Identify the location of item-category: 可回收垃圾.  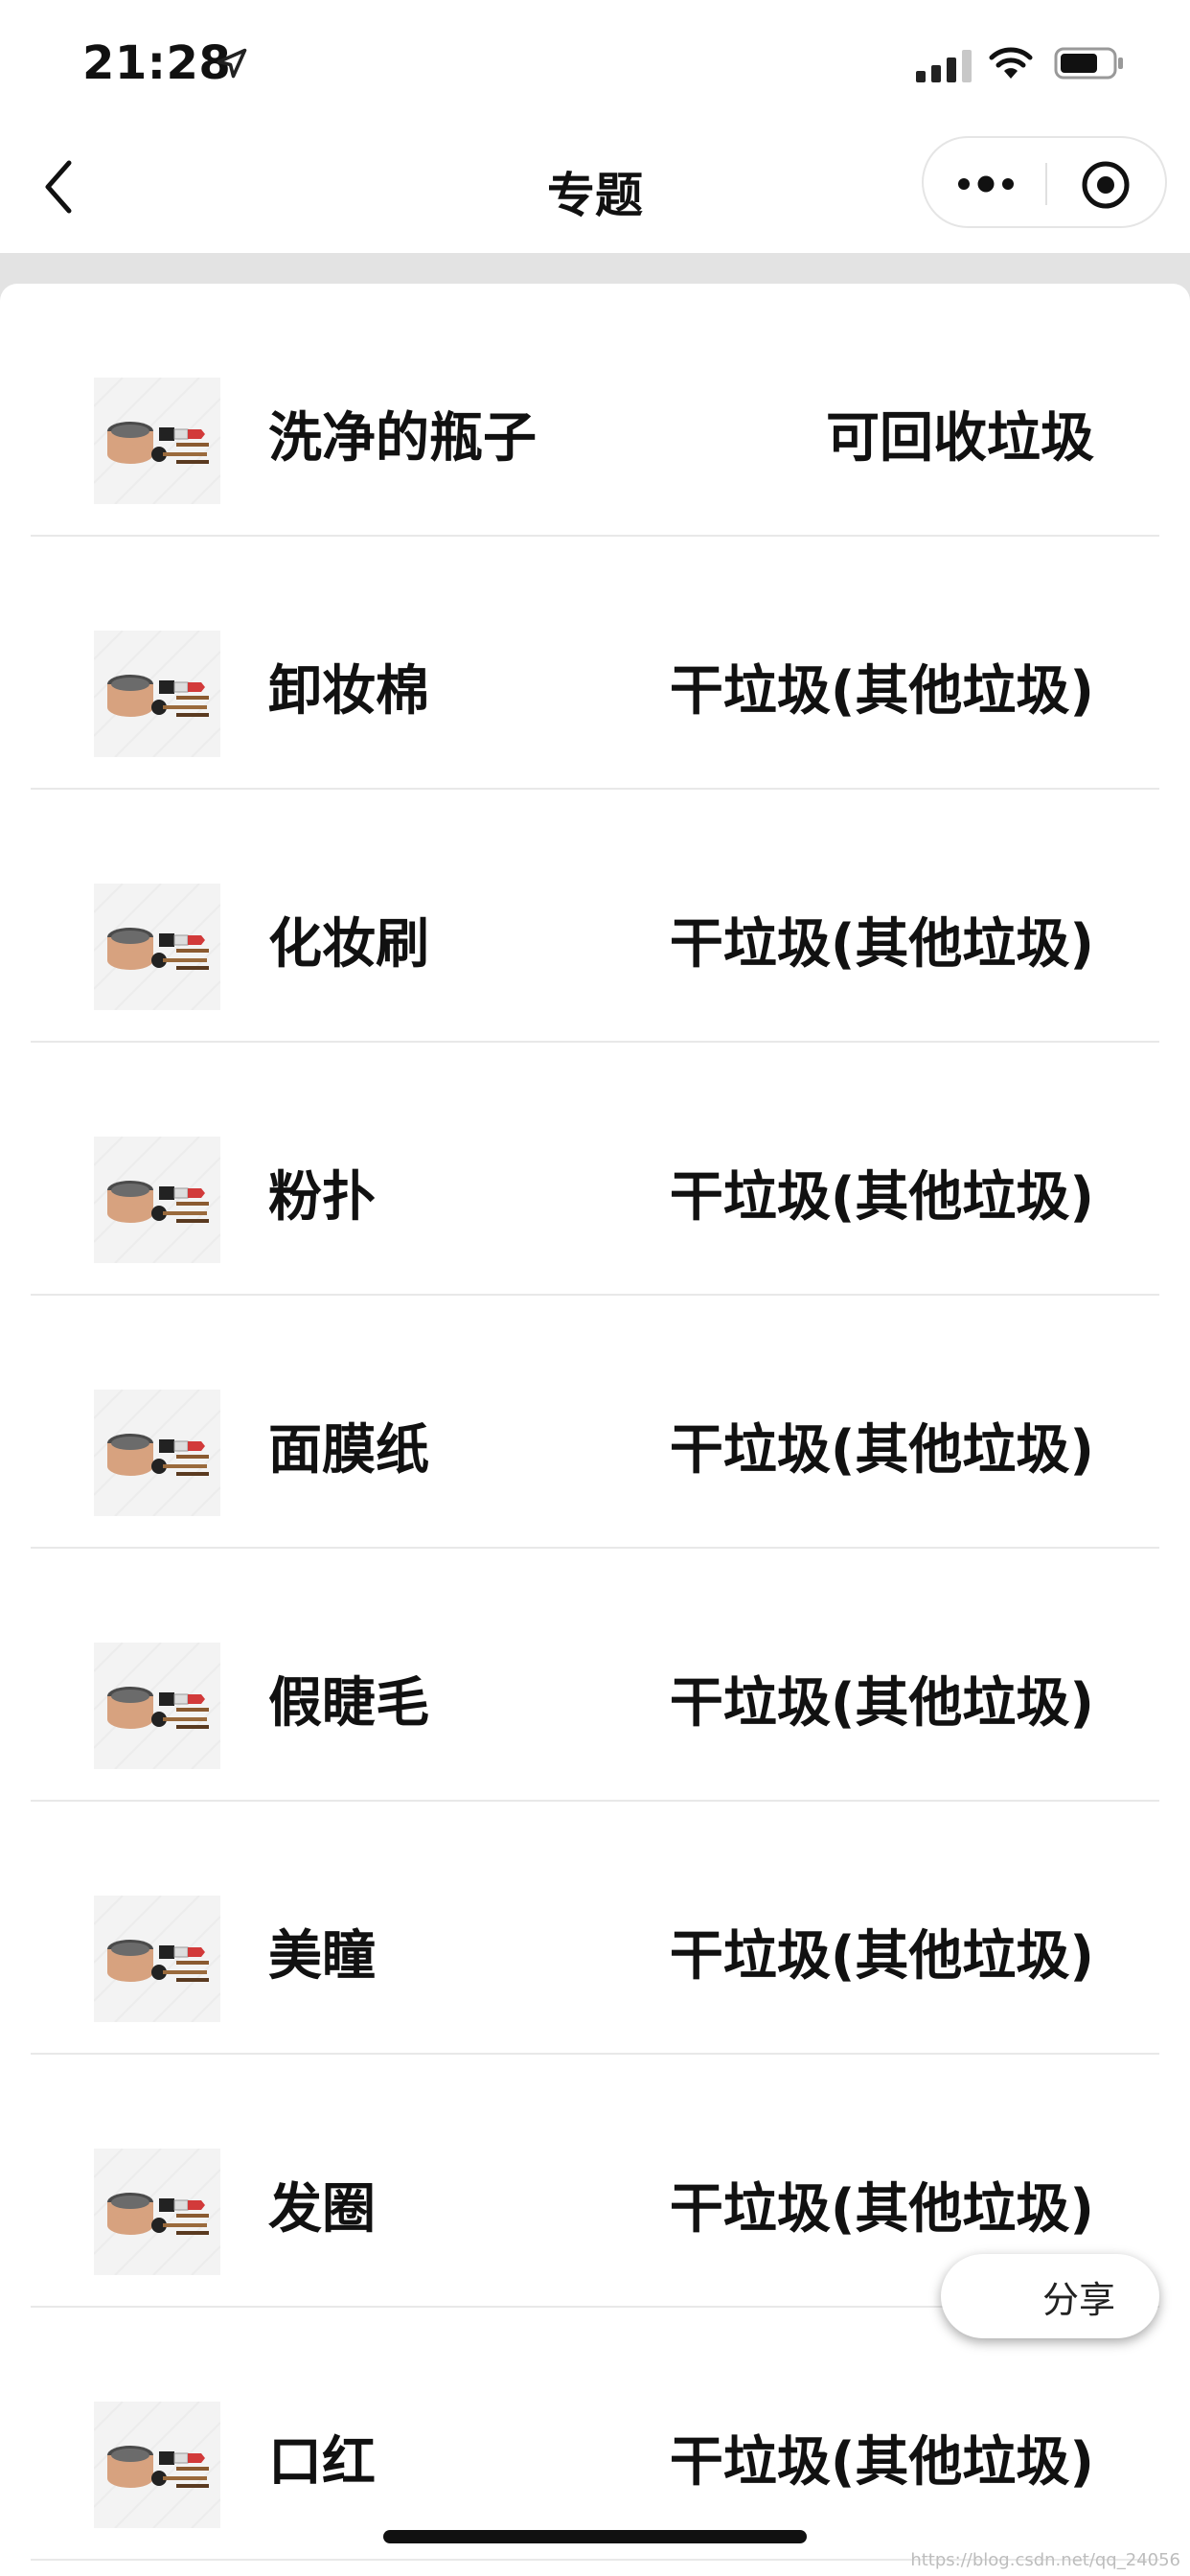
(960, 438).